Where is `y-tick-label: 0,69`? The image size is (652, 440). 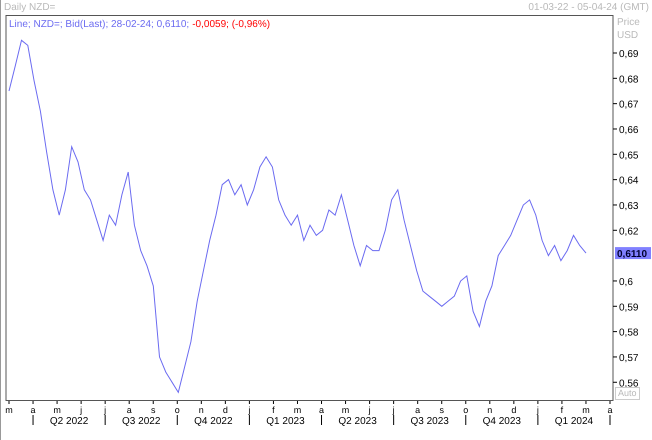
y-tick-label: 0,69 is located at coordinates (628, 54).